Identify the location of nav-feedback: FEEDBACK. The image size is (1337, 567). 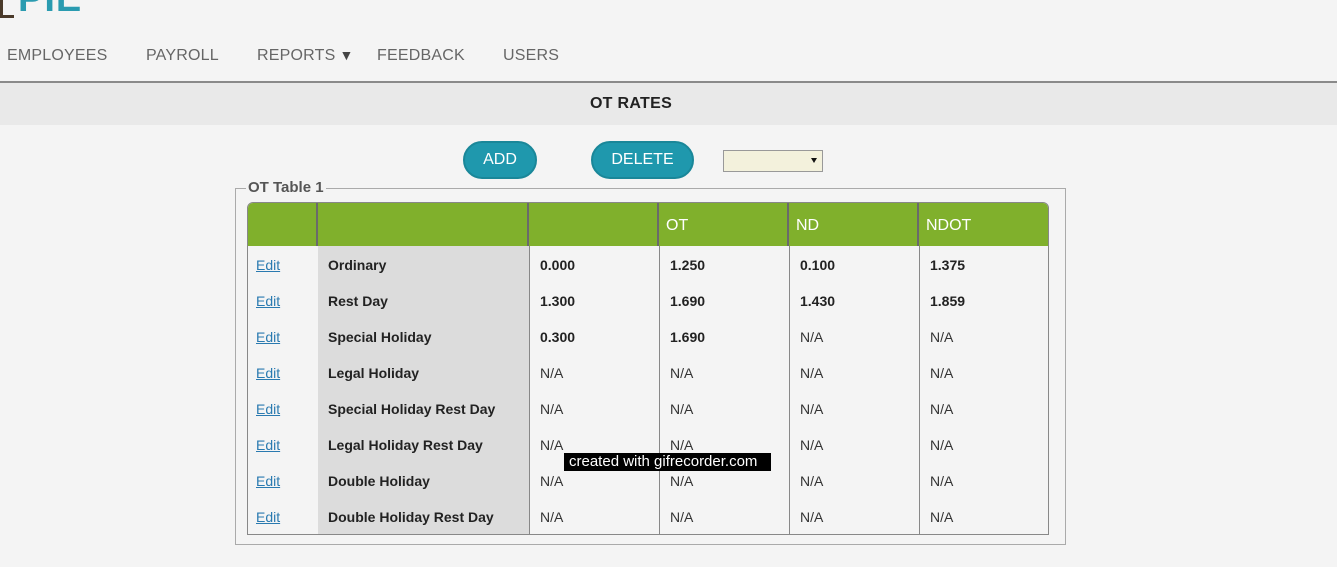
(421, 56).